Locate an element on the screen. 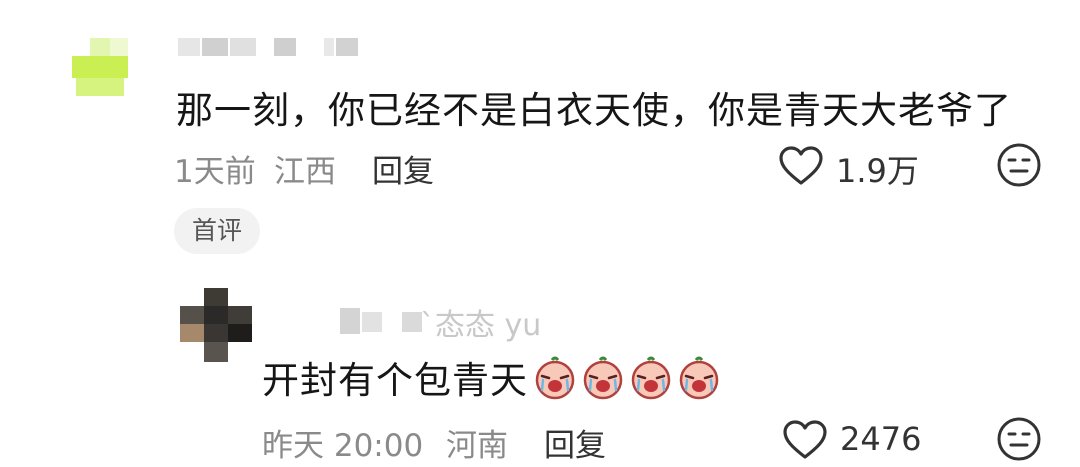  reply-time: 昨天 20:00 is located at coordinates (343, 446).